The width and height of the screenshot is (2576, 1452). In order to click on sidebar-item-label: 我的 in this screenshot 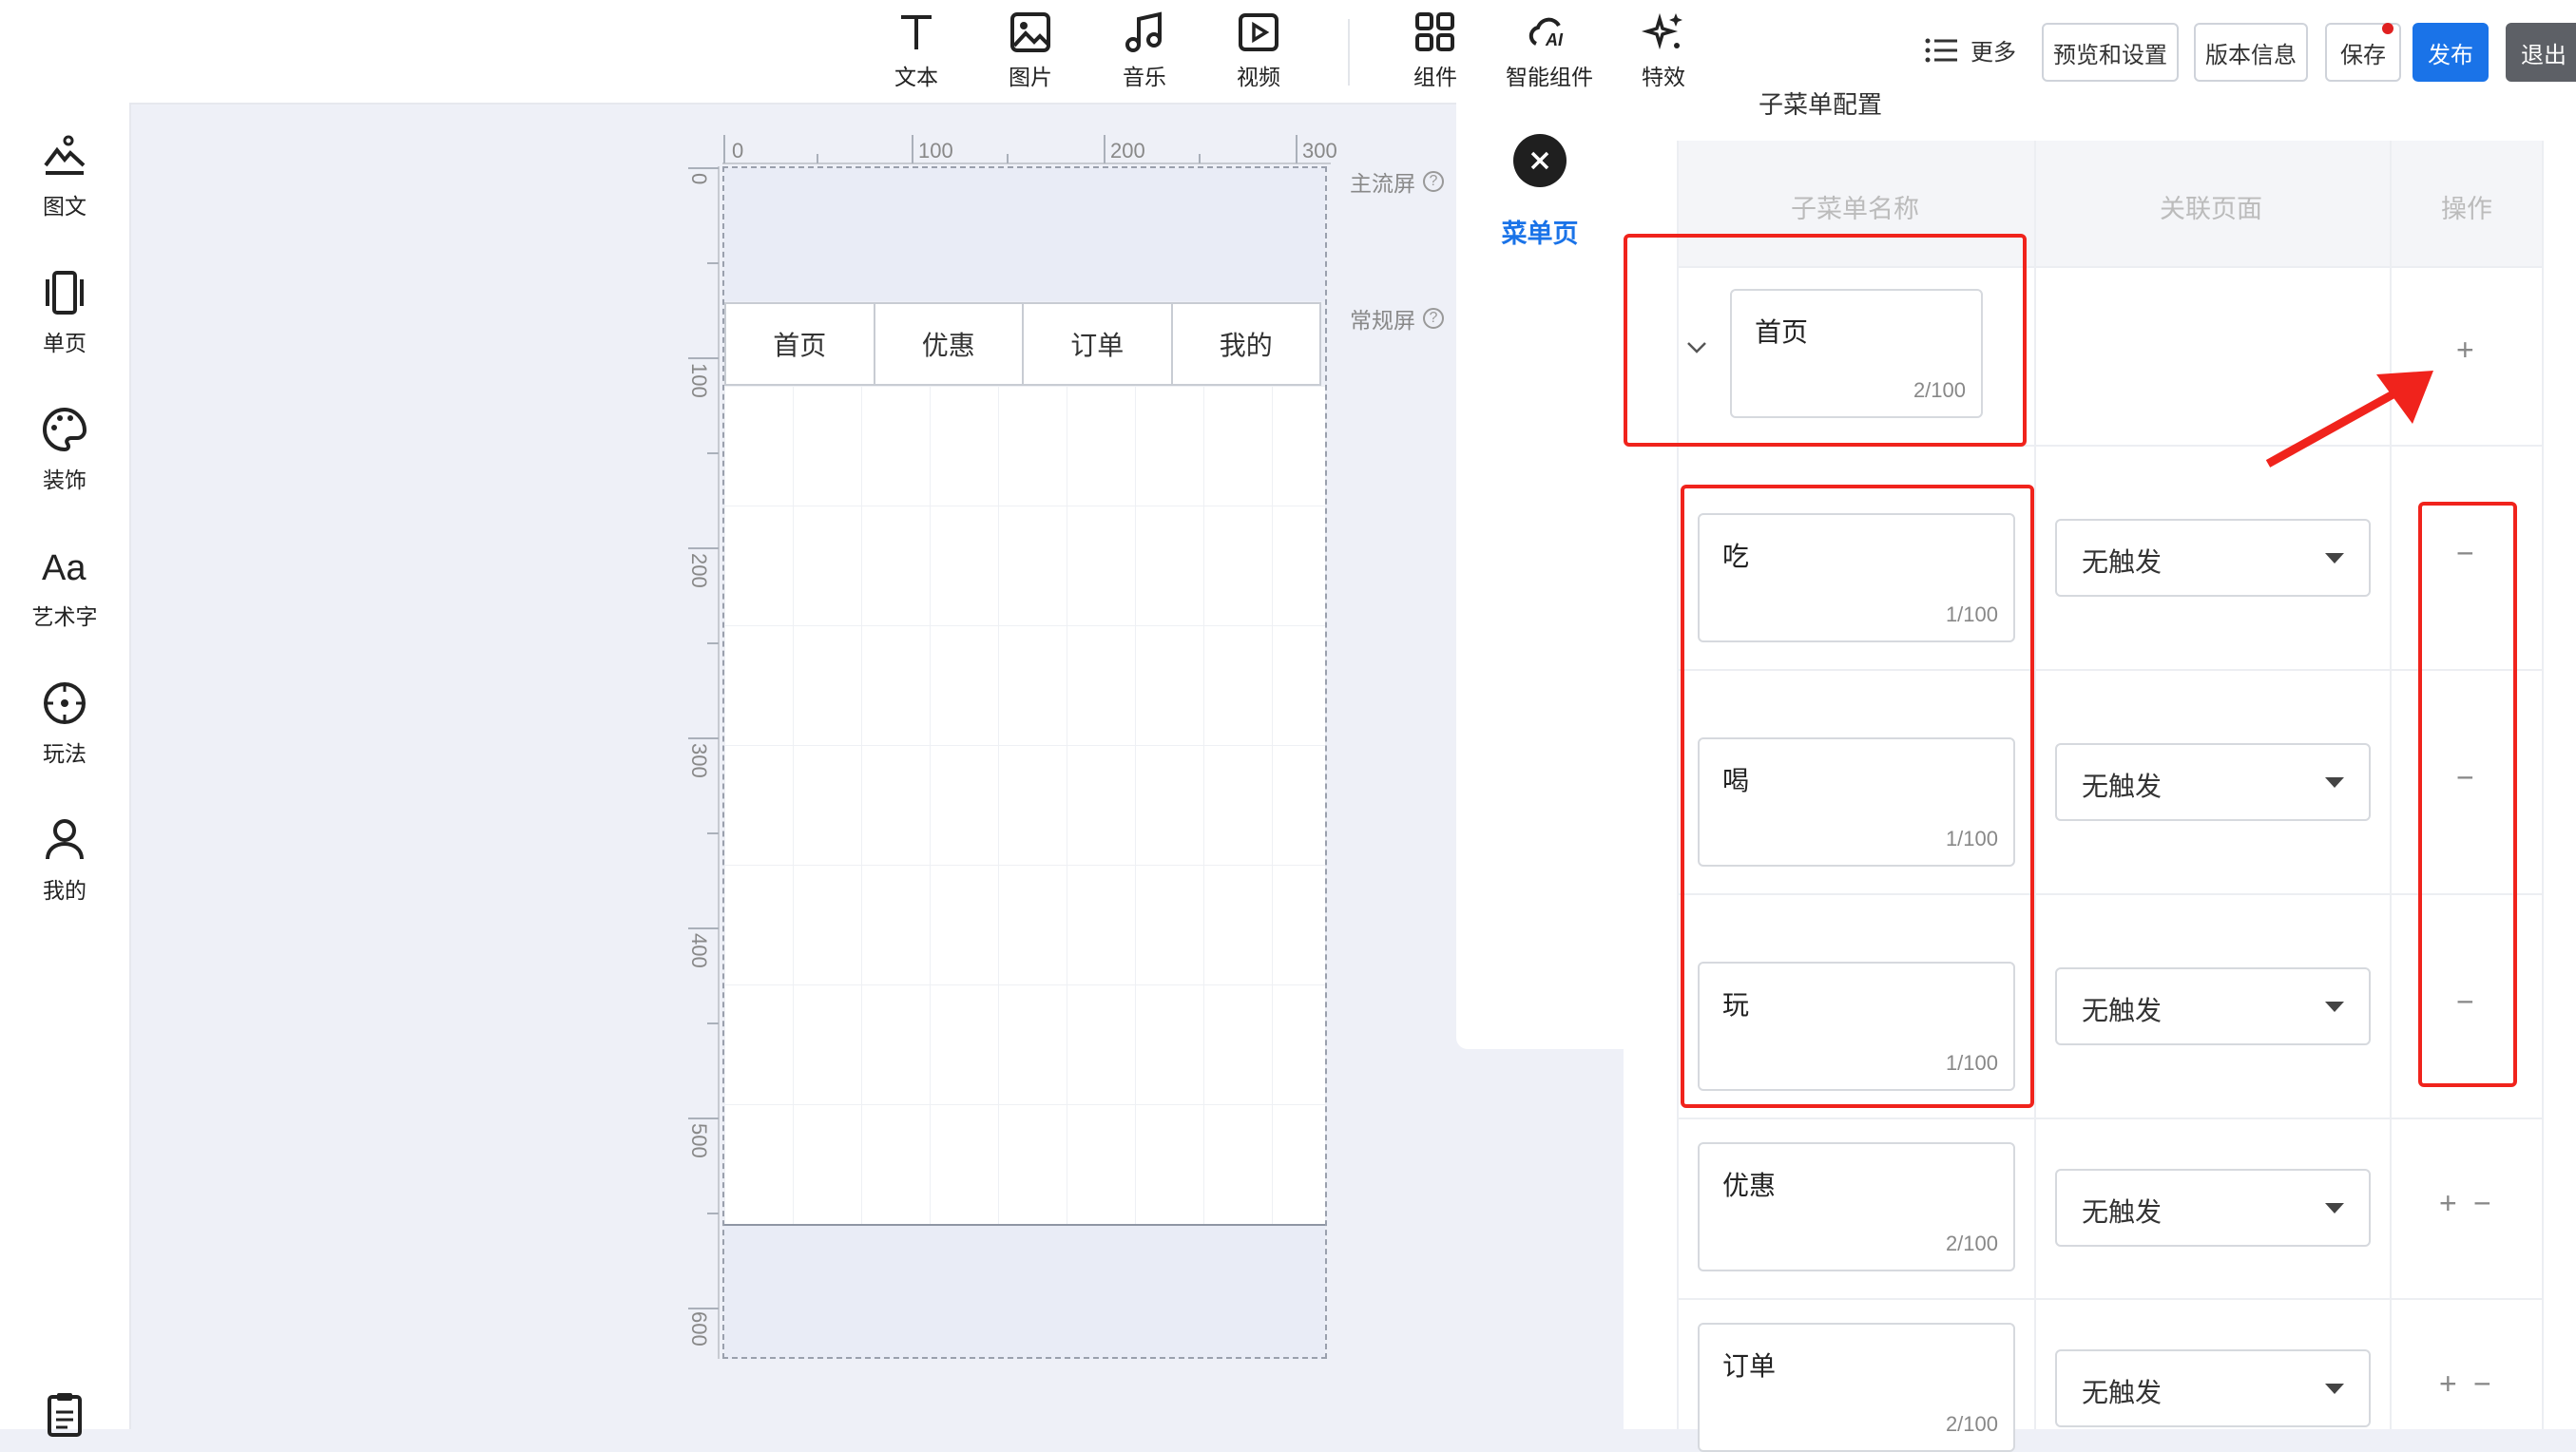, I will do `click(65, 890)`.